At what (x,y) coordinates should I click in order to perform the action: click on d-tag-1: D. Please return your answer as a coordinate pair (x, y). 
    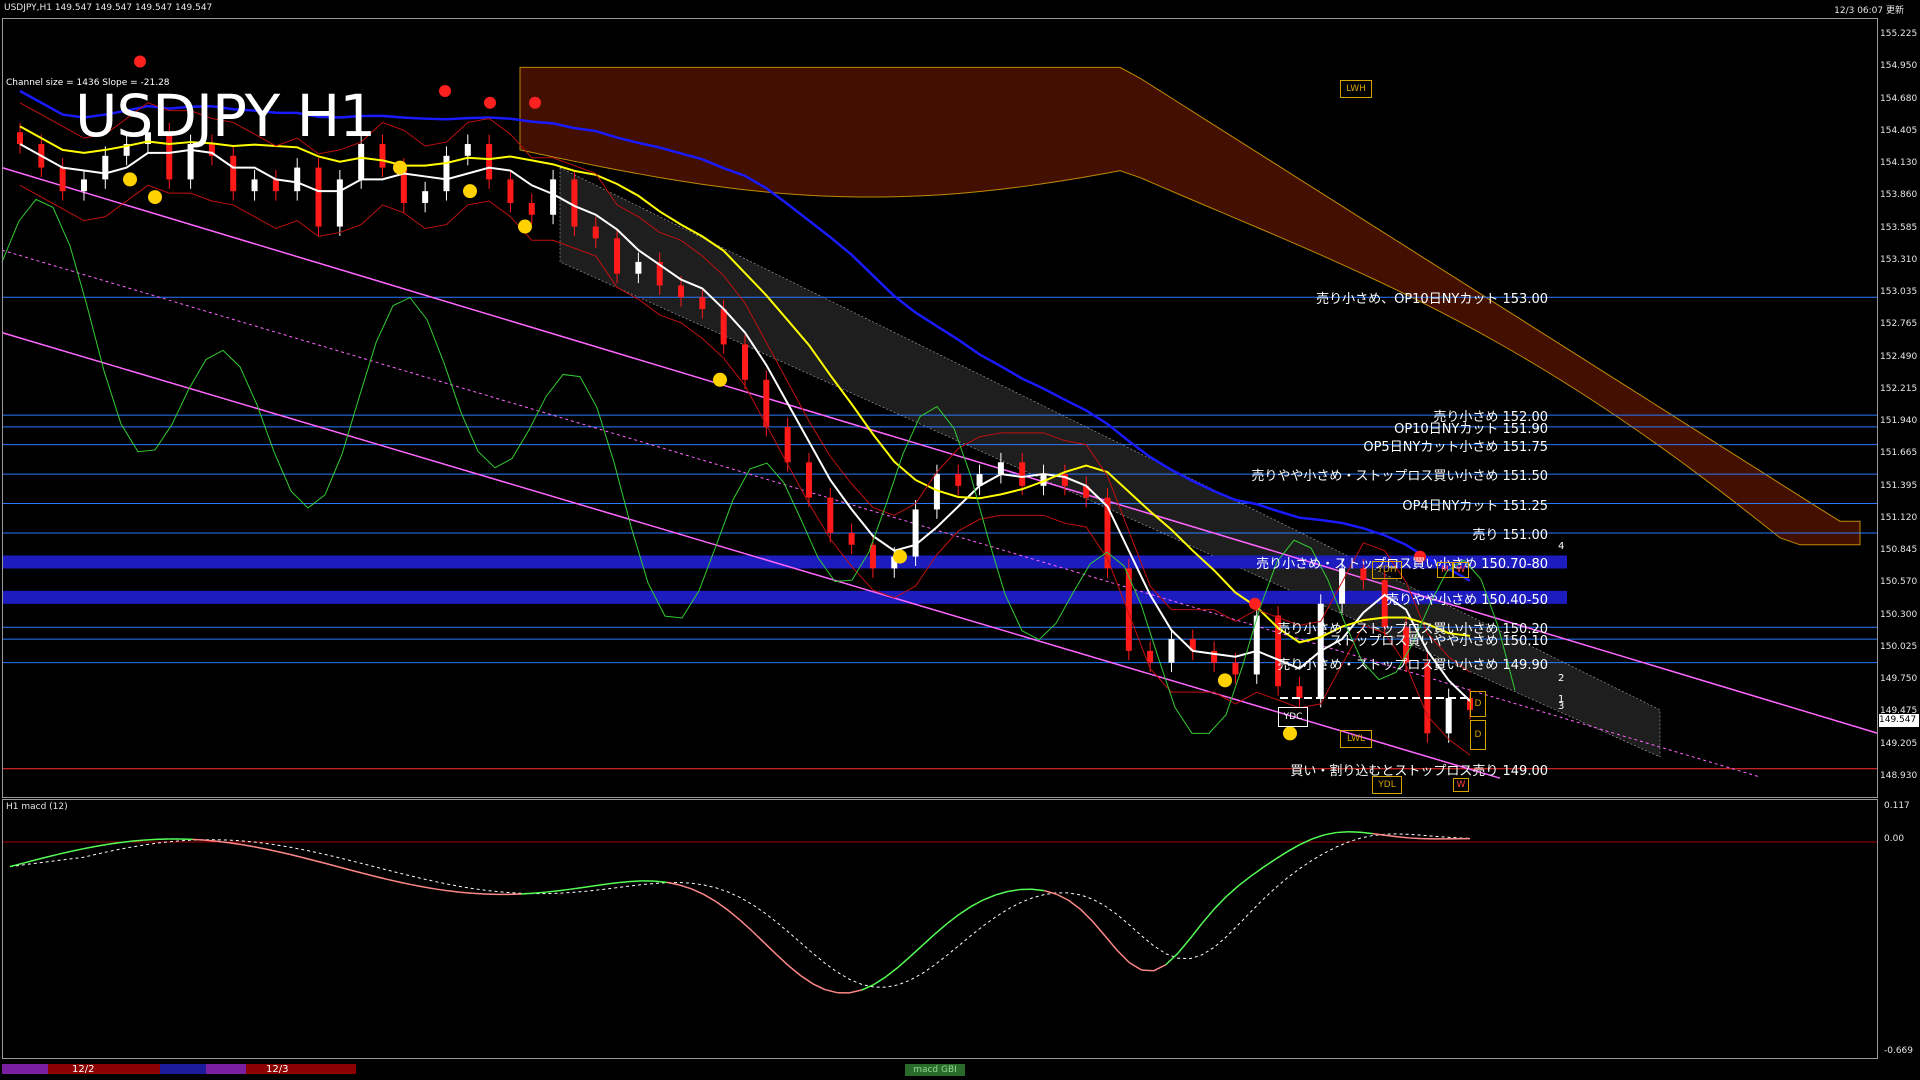
    Looking at the image, I should click on (1478, 704).